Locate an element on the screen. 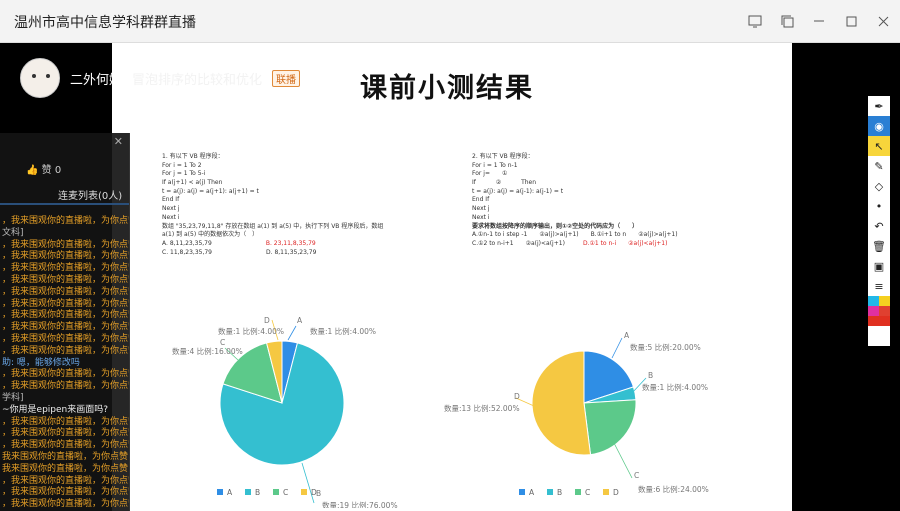 This screenshot has width=900, height=511. q1-option-a: A. 8,11,23,35,79 is located at coordinates (187, 243).